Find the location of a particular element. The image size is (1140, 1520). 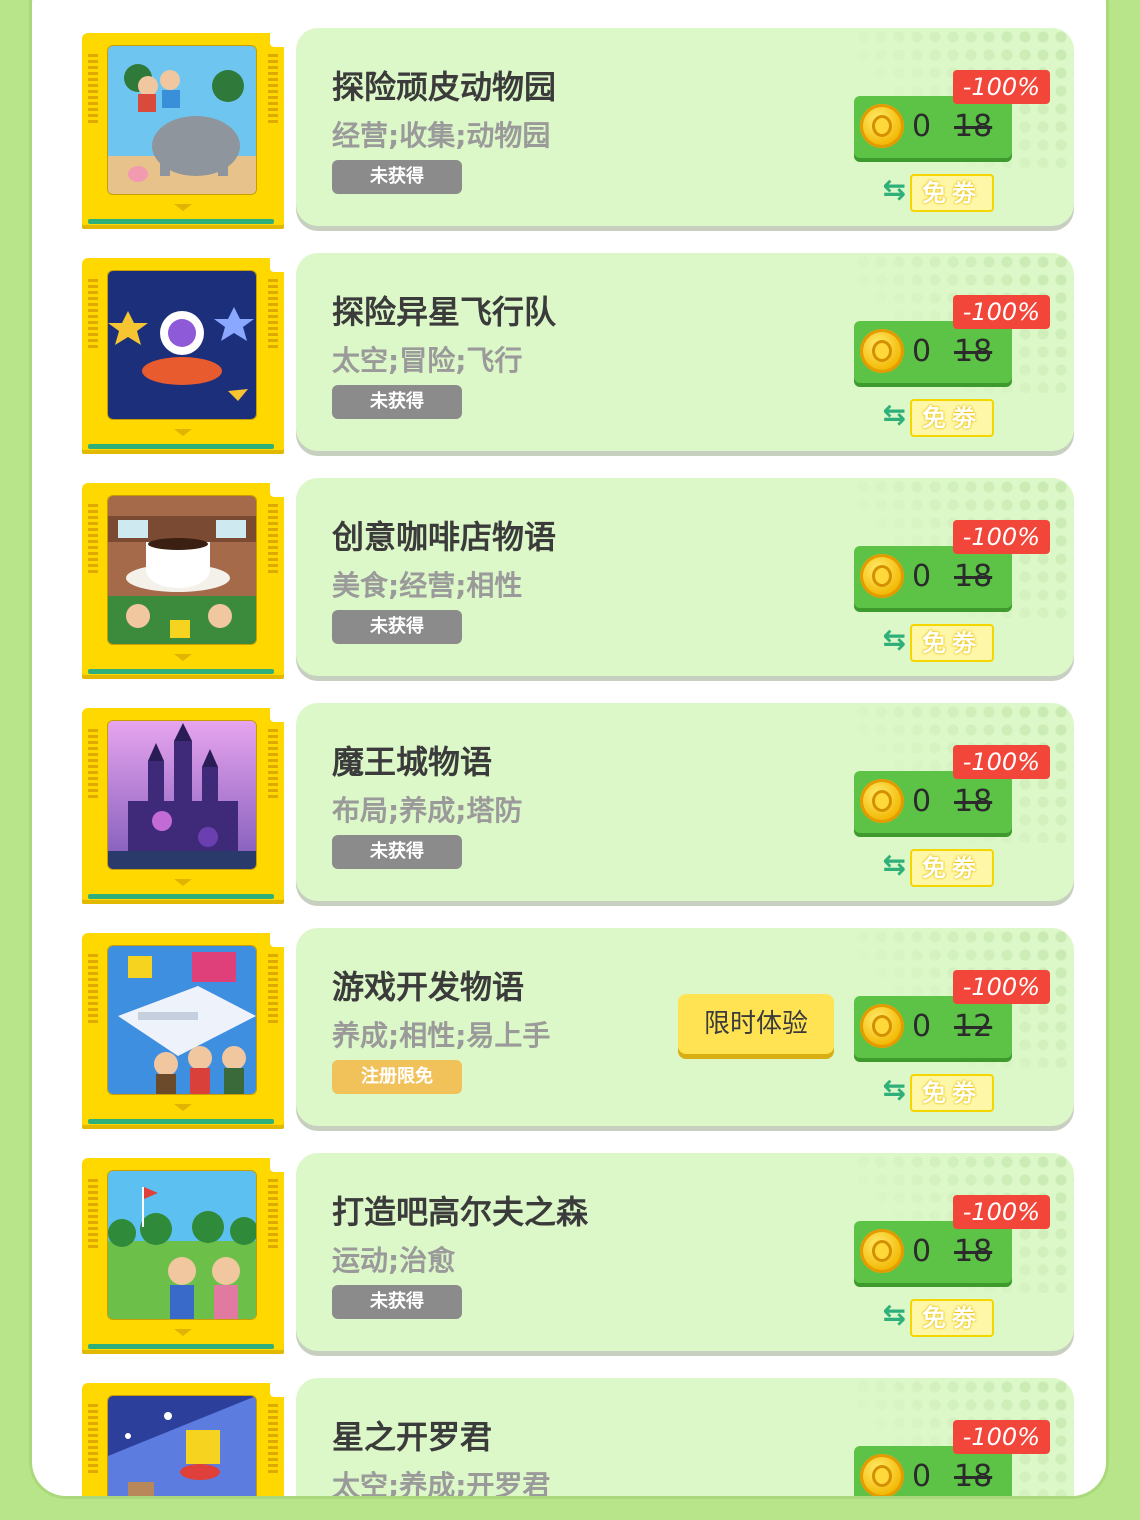

list-item: 探险顽皮动物园 经营;收集;动物园 未获得 0 18 -100% ⇆ 免劵 is located at coordinates (570, 135).